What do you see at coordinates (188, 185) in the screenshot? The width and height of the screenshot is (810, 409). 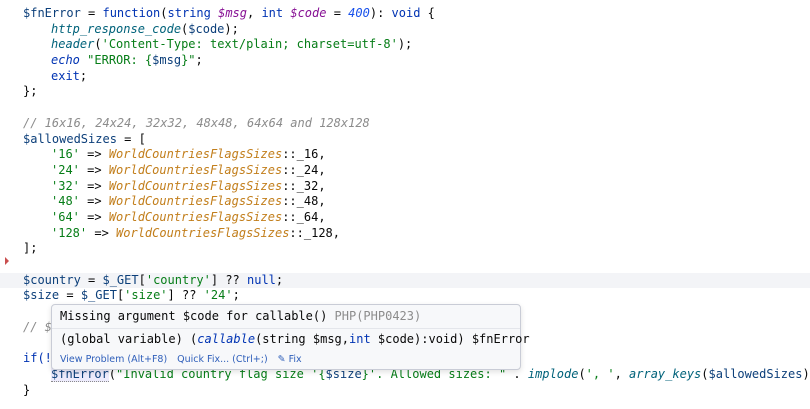 I see `code-line-12: '32' => WorldCountriesFlagsSizes::_32,` at bounding box center [188, 185].